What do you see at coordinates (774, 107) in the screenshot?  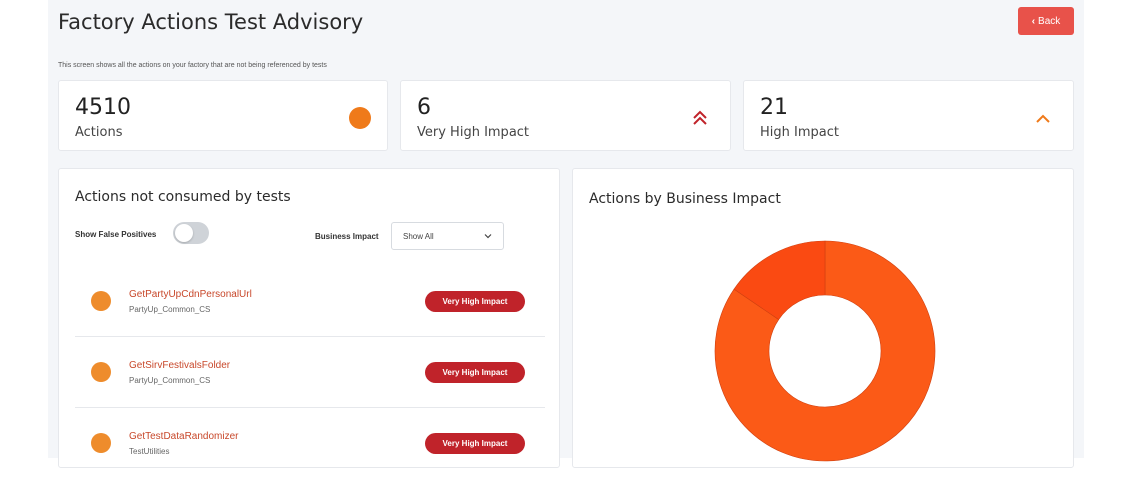 I see `stat-value: 21` at bounding box center [774, 107].